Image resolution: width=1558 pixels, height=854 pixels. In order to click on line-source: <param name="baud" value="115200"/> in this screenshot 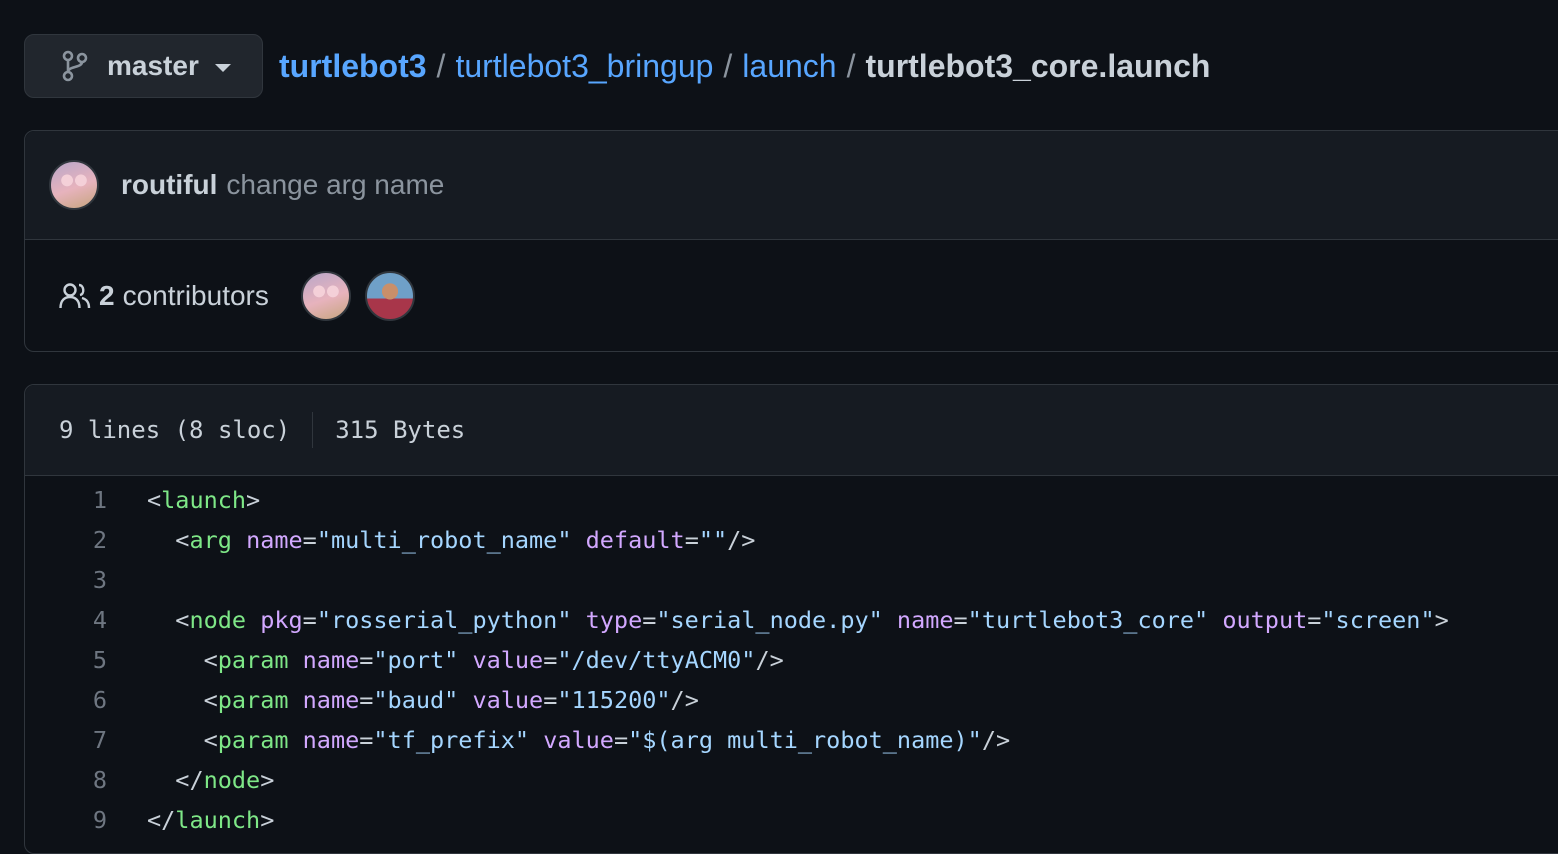, I will do `click(423, 700)`.